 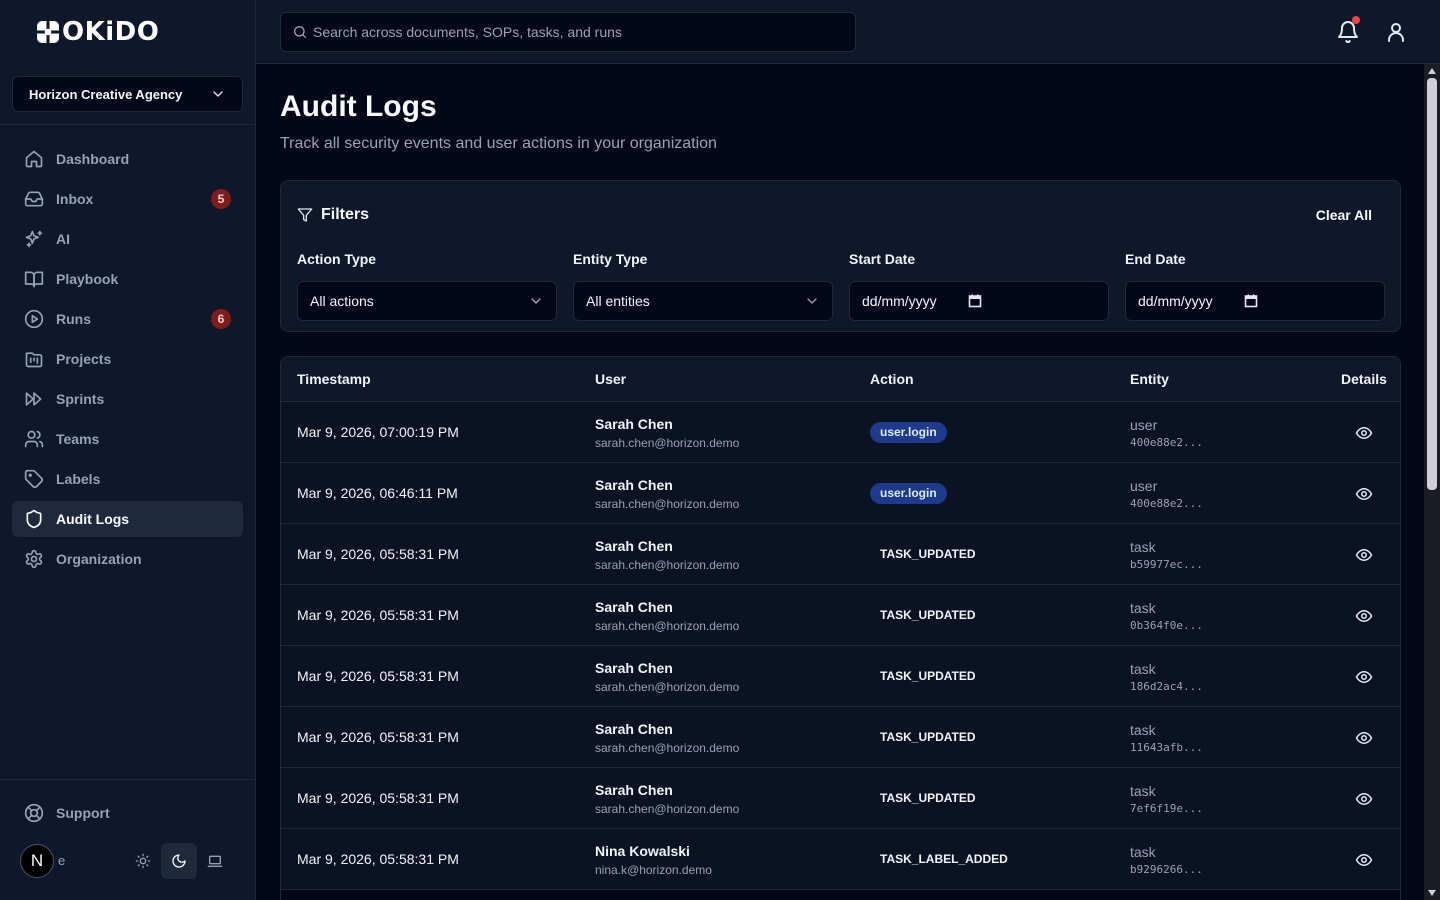 What do you see at coordinates (610, 259) in the screenshot?
I see `entity-type-label: Entity Type` at bounding box center [610, 259].